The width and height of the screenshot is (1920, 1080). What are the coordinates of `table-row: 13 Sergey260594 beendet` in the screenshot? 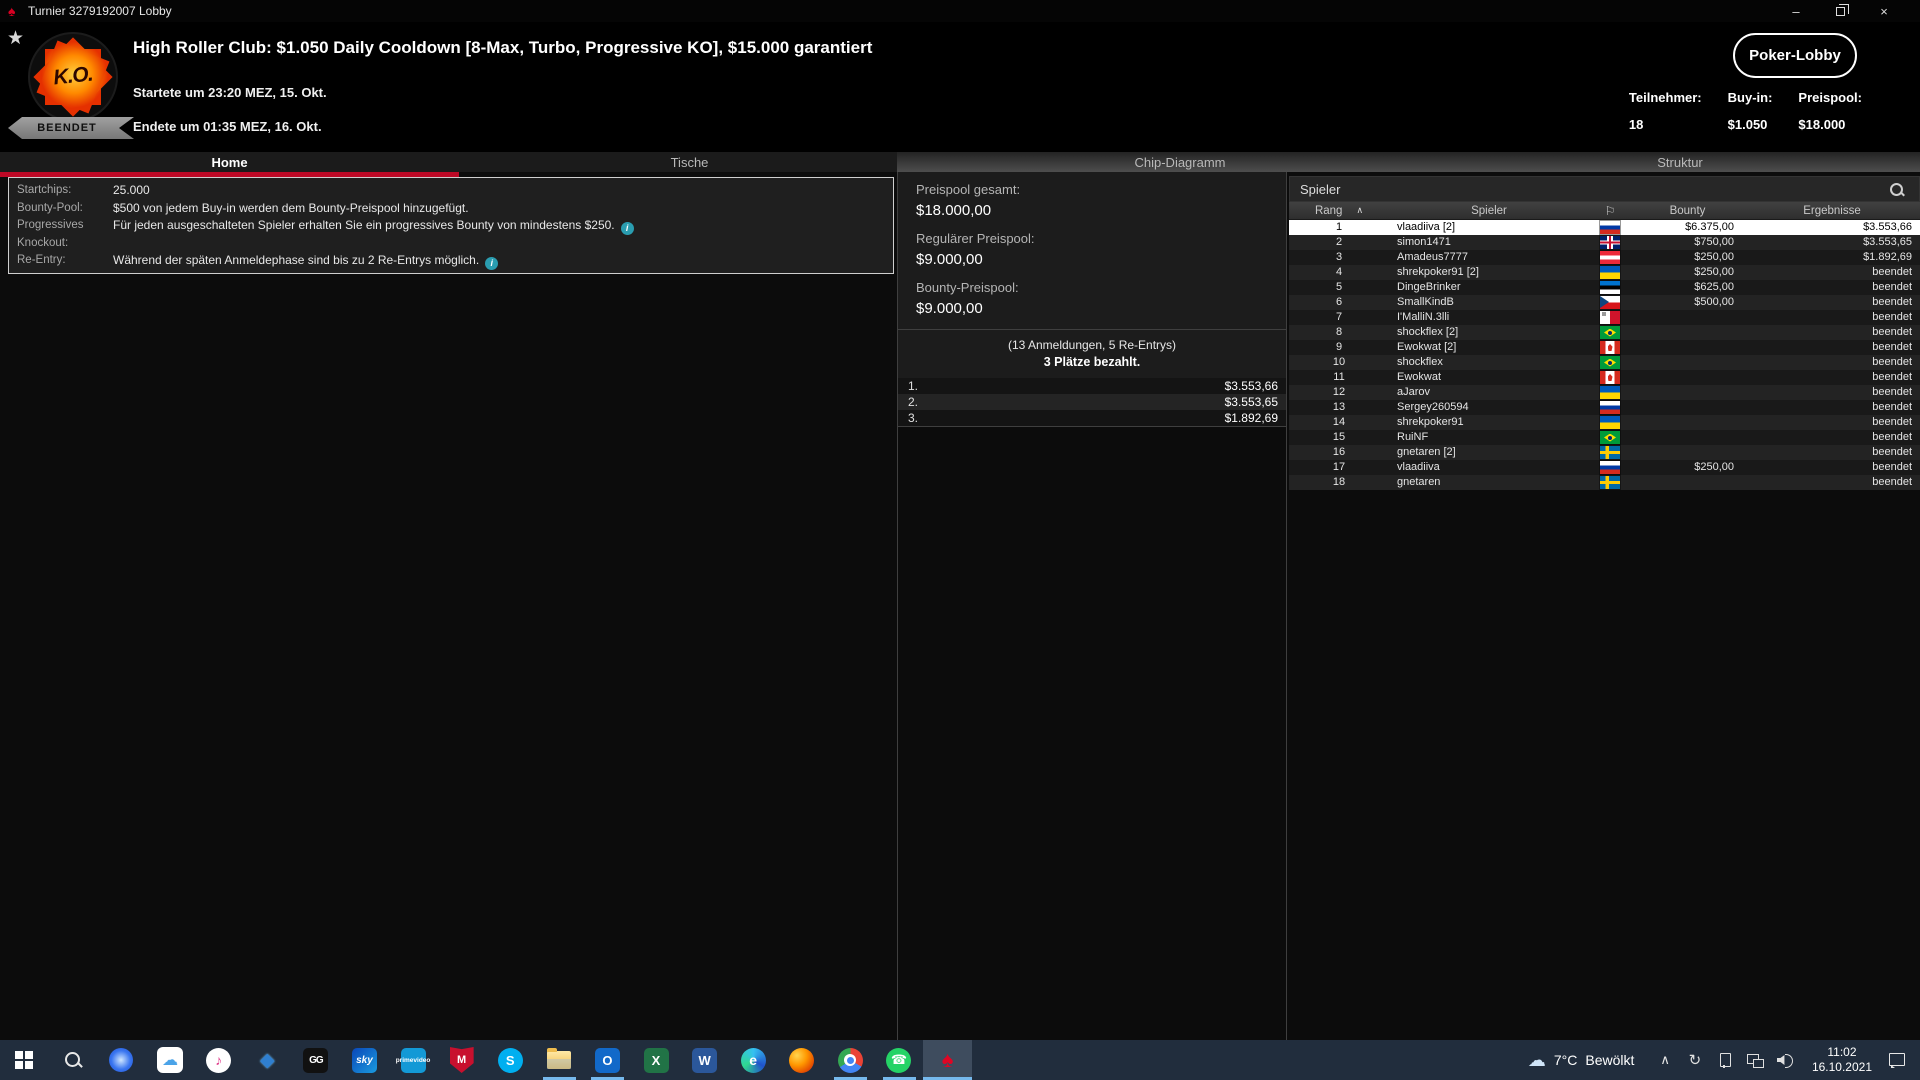 It's located at (1604, 407).